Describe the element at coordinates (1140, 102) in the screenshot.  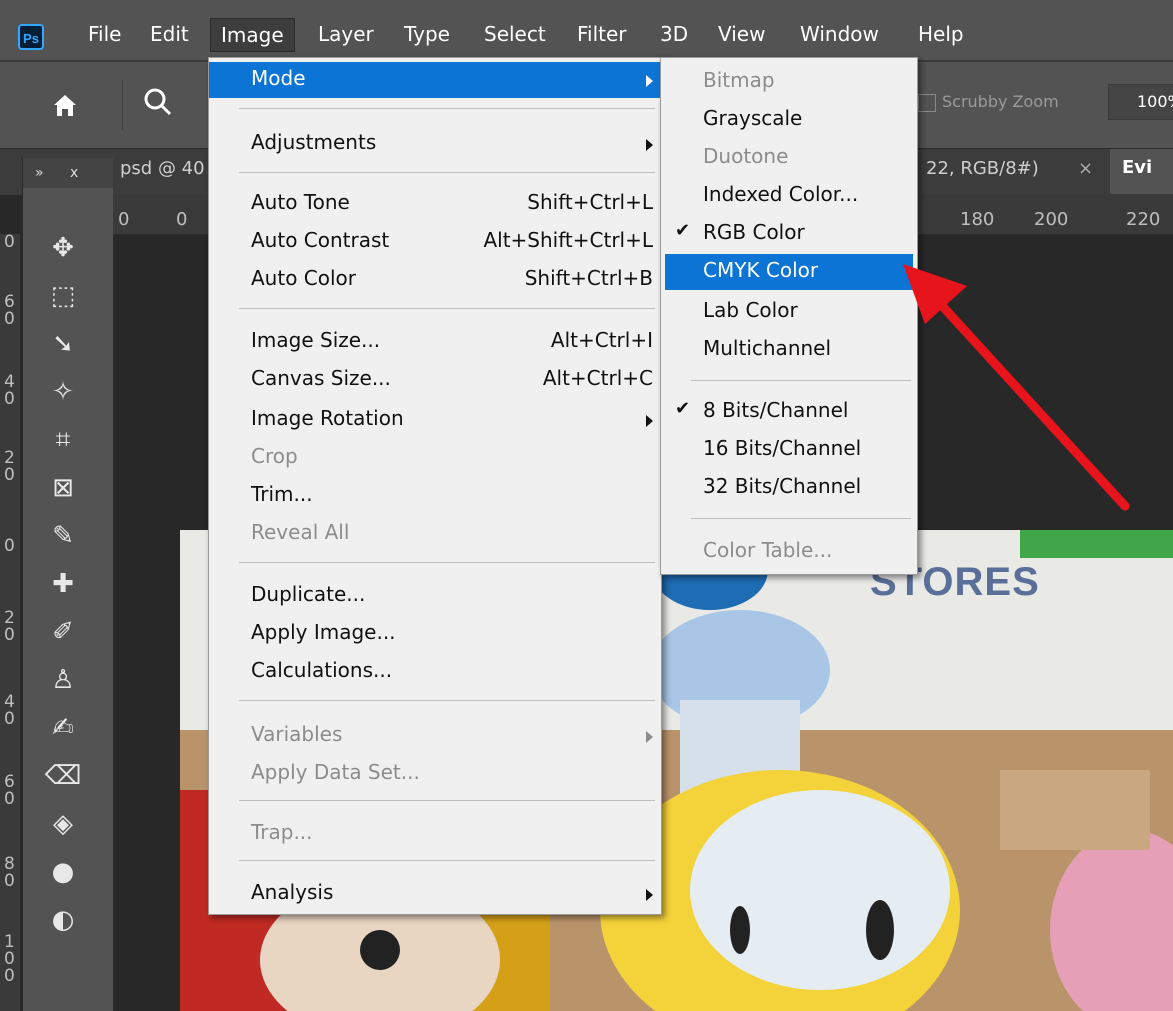
I see `zoom-level-field: 100%` at that location.